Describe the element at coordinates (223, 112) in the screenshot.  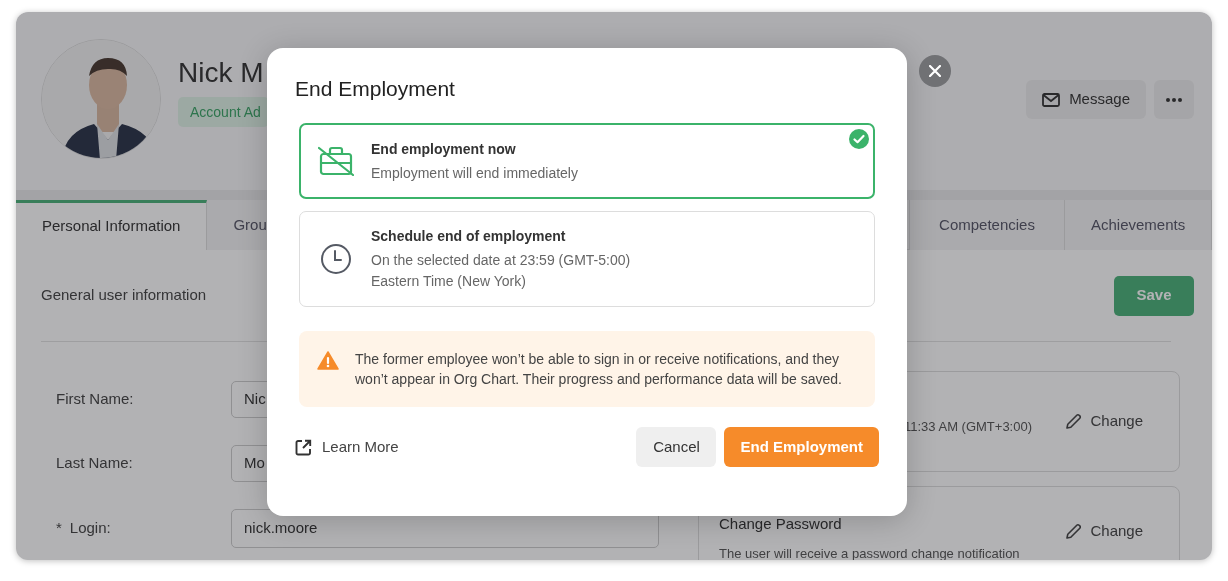
I see `role-badge: Account Ad` at that location.